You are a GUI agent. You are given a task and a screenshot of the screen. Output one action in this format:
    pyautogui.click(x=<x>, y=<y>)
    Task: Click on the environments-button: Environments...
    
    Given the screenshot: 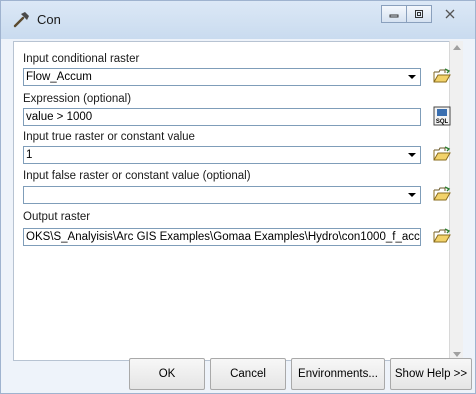 What is the action you would take?
    pyautogui.click(x=338, y=374)
    